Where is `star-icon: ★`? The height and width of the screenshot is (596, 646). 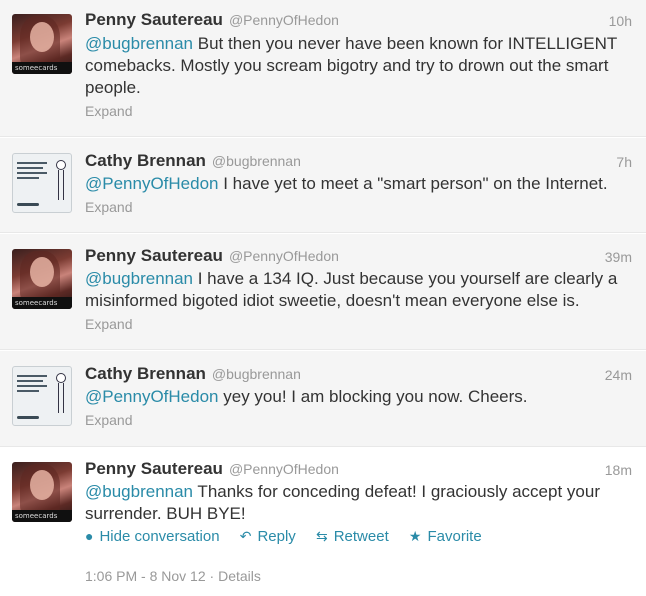 star-icon: ★ is located at coordinates (415, 536).